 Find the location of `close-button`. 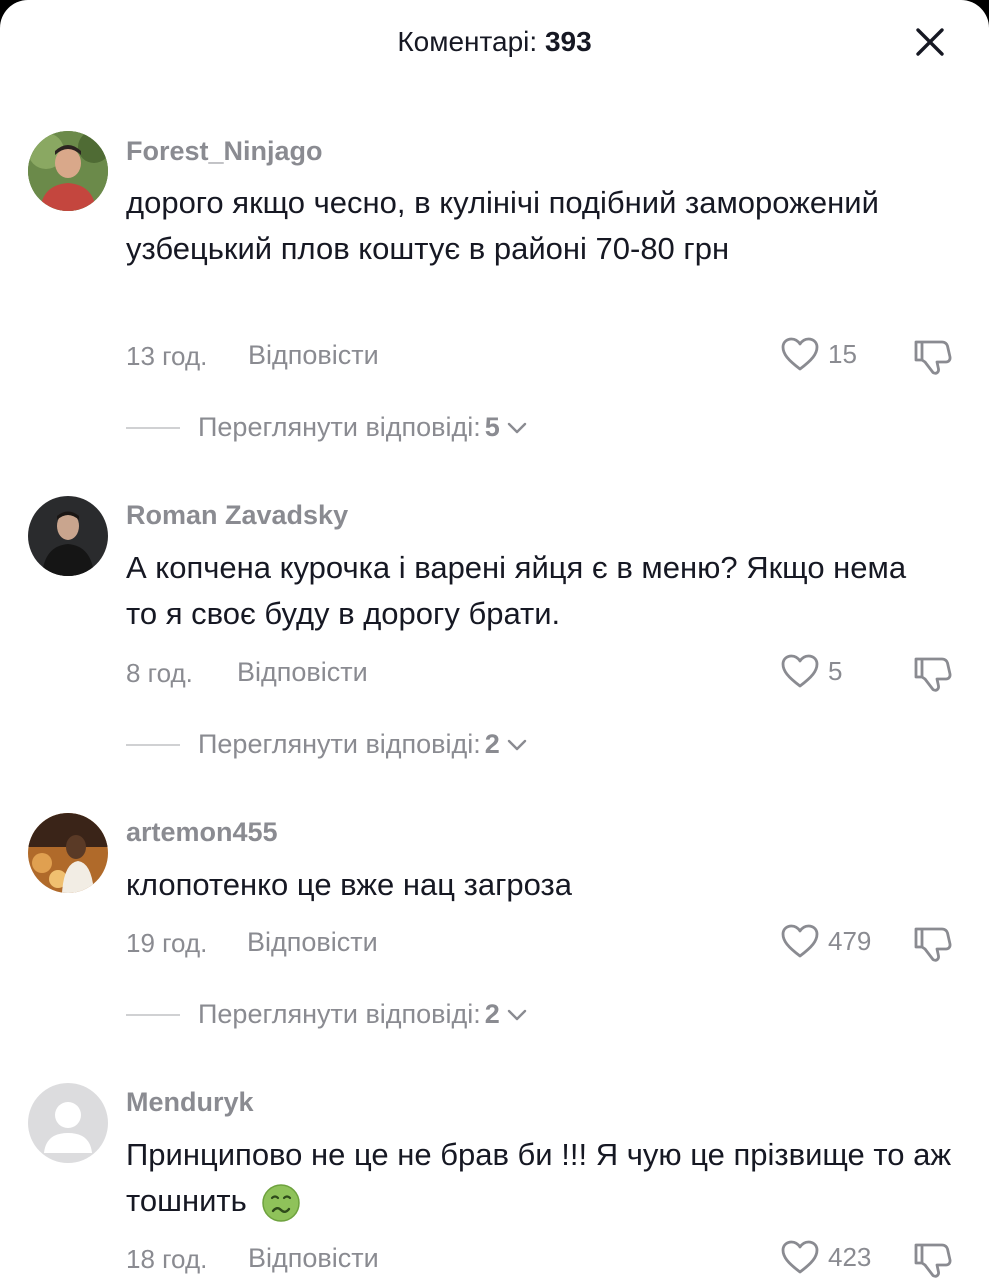

close-button is located at coordinates (930, 42).